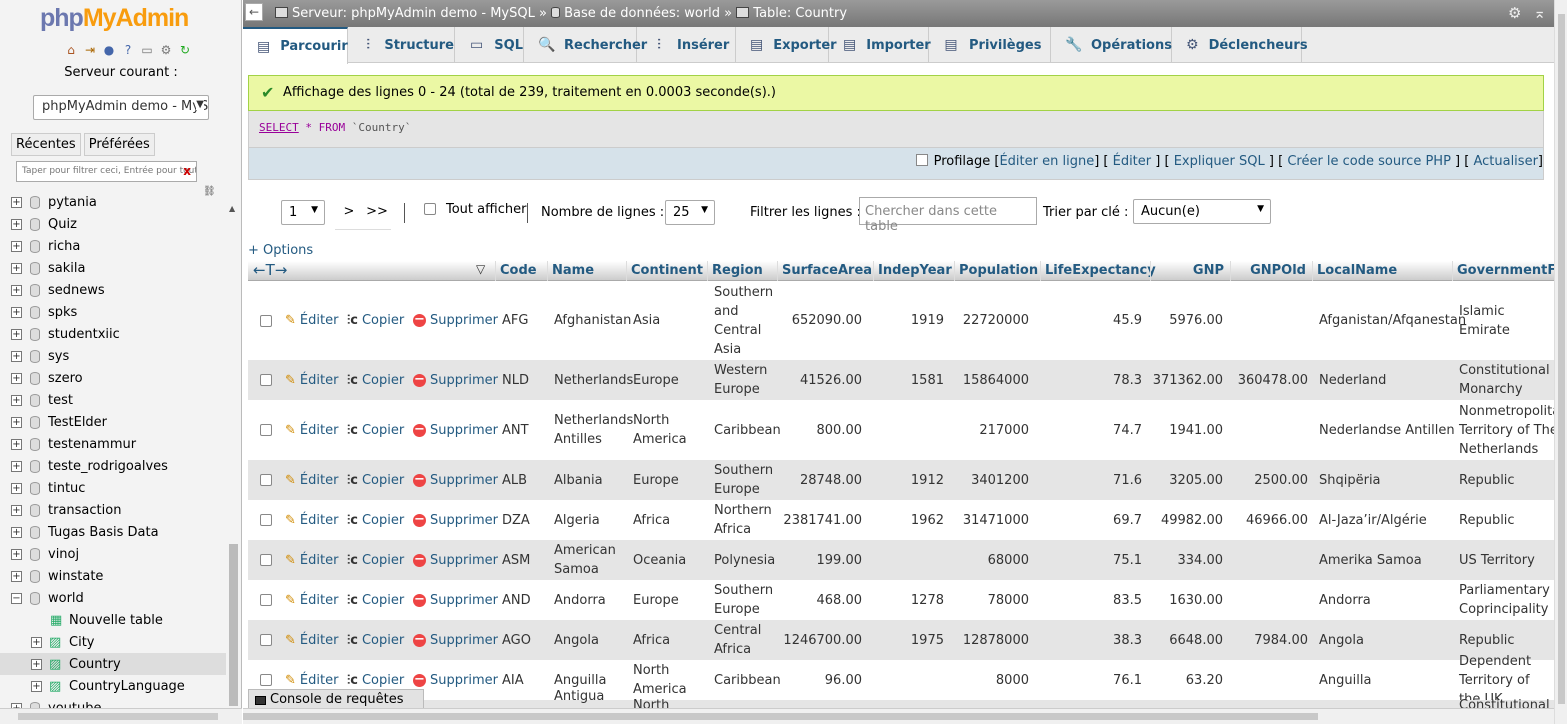 Image resolution: width=1567 pixels, height=724 pixels. Describe the element at coordinates (113, 488) in the screenshot. I see `tree-item: + tintuc` at that location.